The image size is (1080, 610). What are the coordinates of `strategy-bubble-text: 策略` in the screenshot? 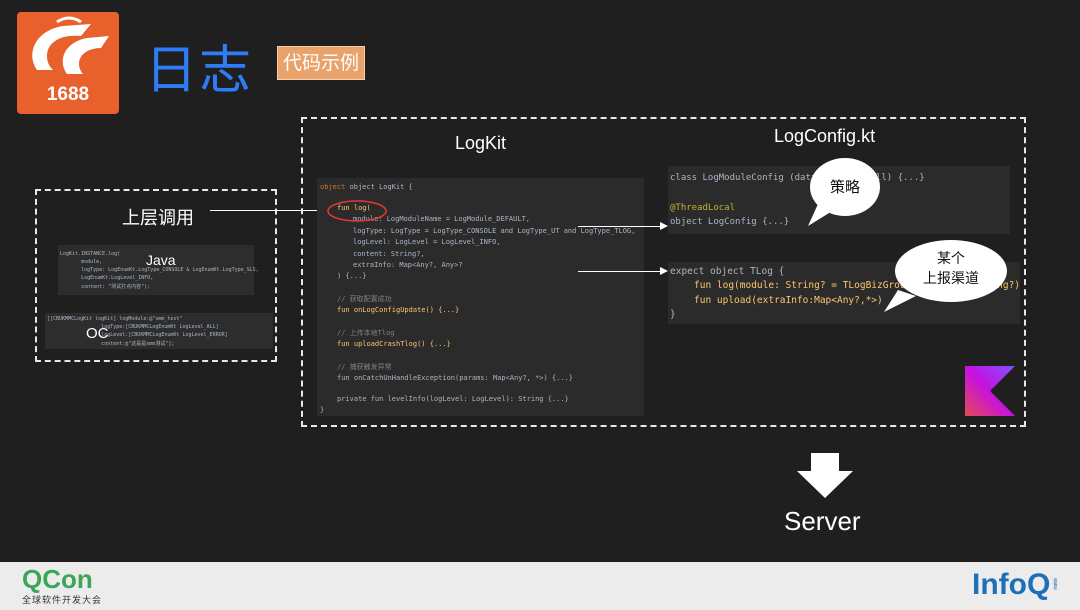 It's located at (844, 187).